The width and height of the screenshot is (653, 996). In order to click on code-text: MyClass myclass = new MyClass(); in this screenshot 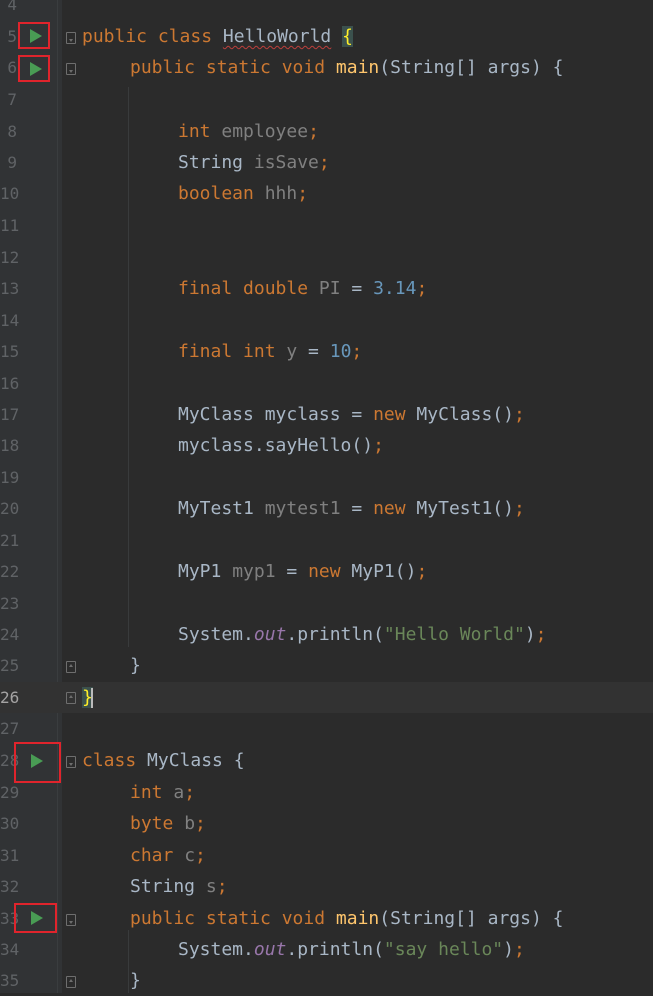, I will do `click(351, 414)`.